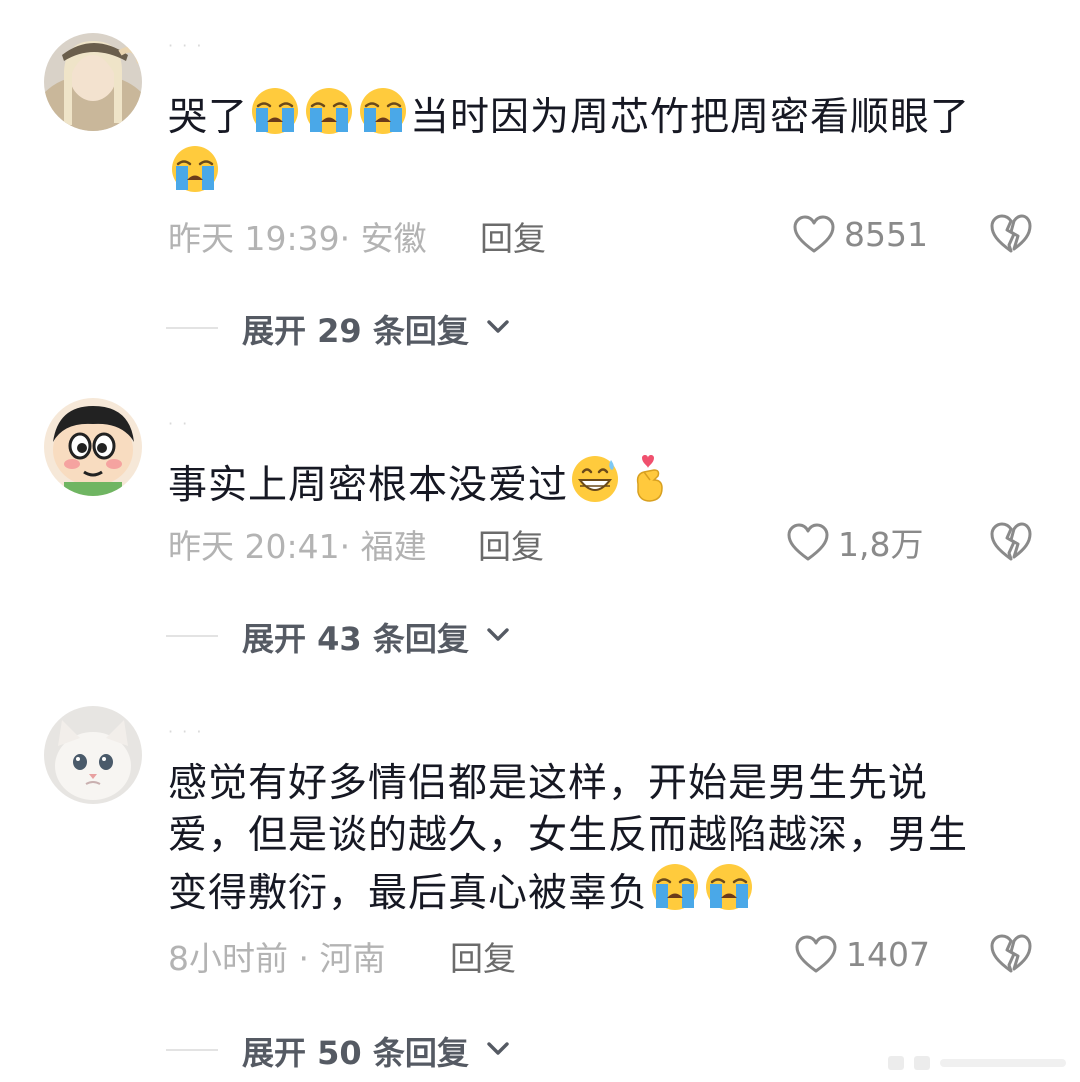  I want to click on comment-meta: 昨天 20:41· 福建, so click(297, 546).